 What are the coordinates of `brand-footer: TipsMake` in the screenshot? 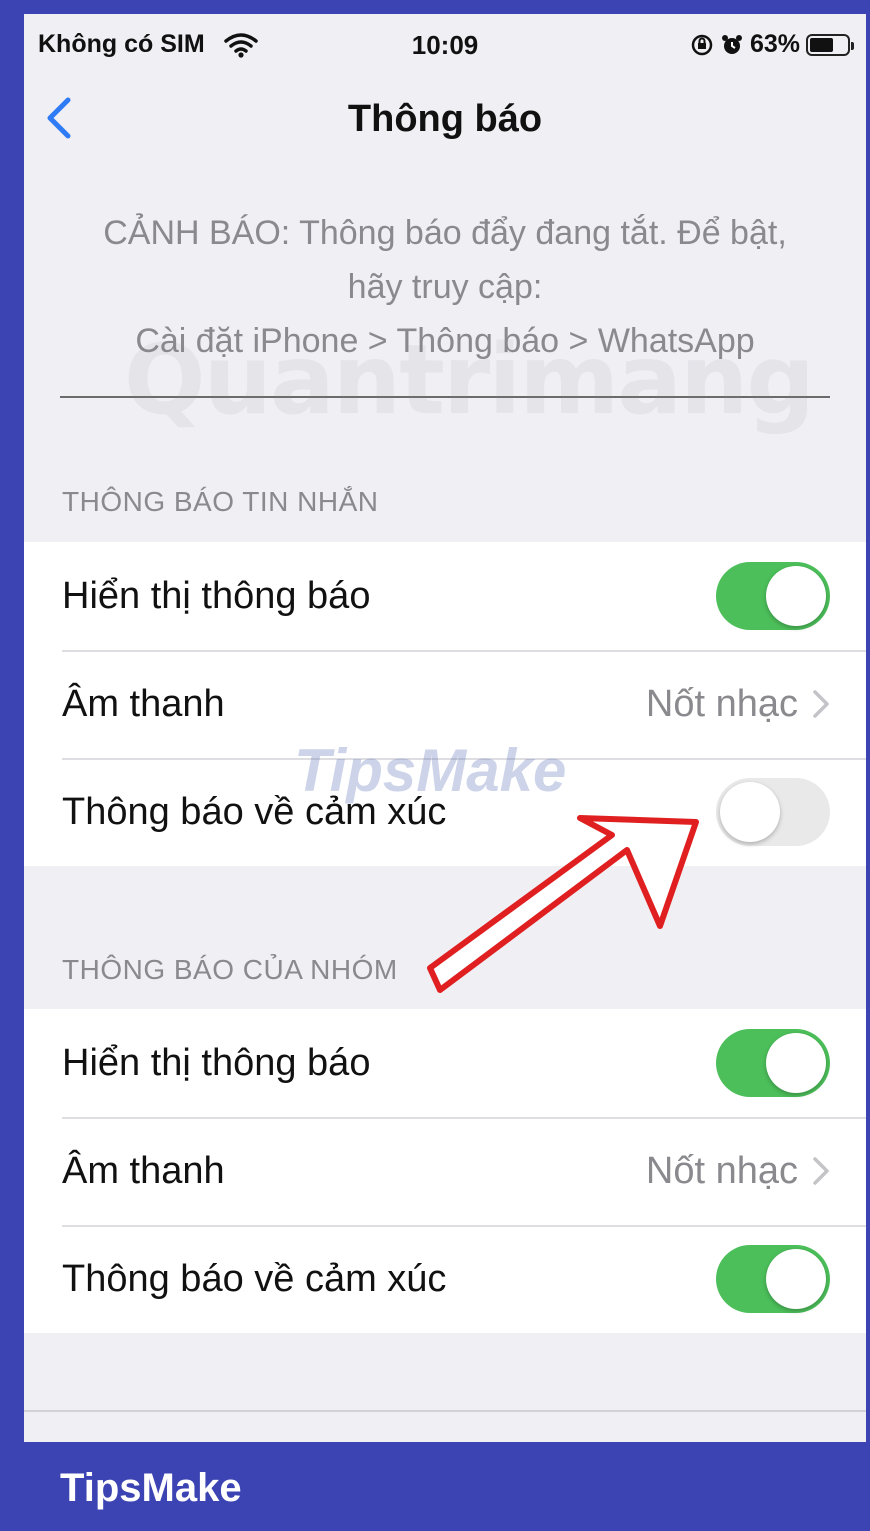 It's located at (435, 1486).